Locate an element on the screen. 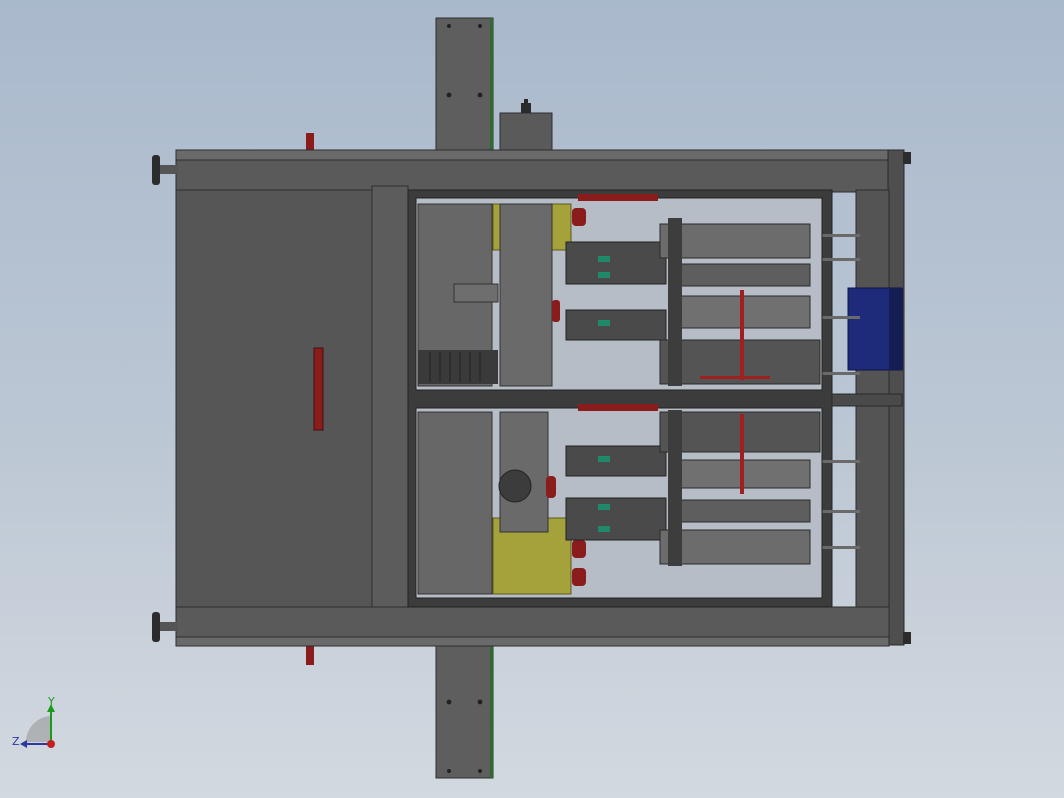 This screenshot has height=798, width=1064. triad-axes-icon is located at coordinates (37, 726).